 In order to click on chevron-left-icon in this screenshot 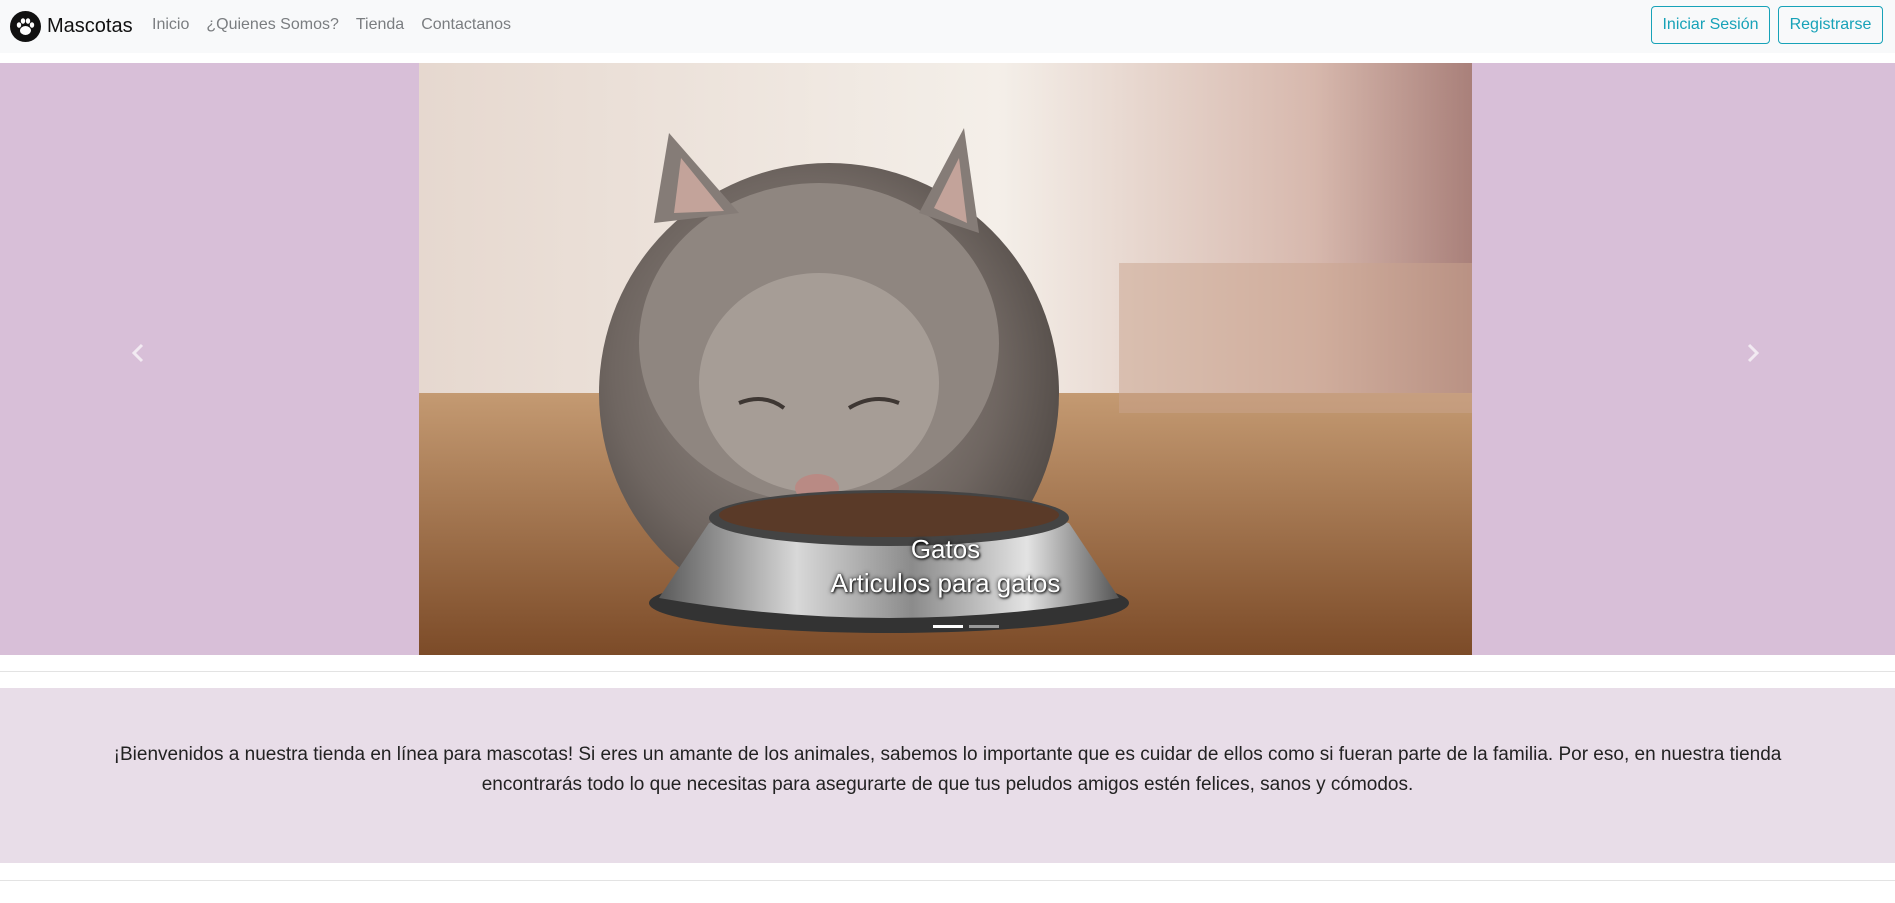, I will do `click(137, 353)`.